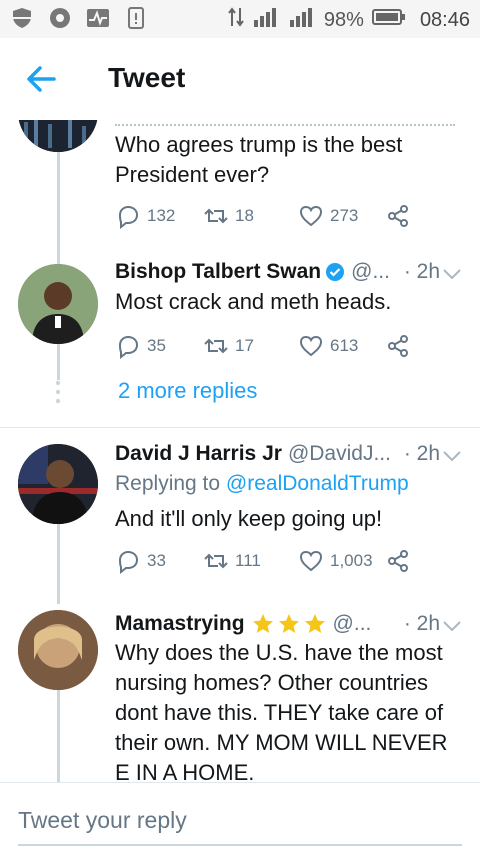 This screenshot has height=854, width=480. Describe the element at coordinates (187, 391) in the screenshot. I see `more-replies-link: 2 more replies` at that location.